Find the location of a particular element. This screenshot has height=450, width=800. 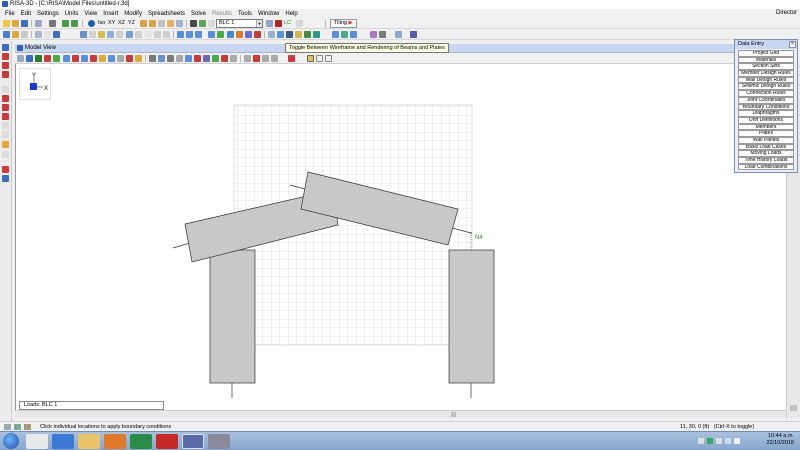

view-axes-icon is located at coordinates (111, 58).